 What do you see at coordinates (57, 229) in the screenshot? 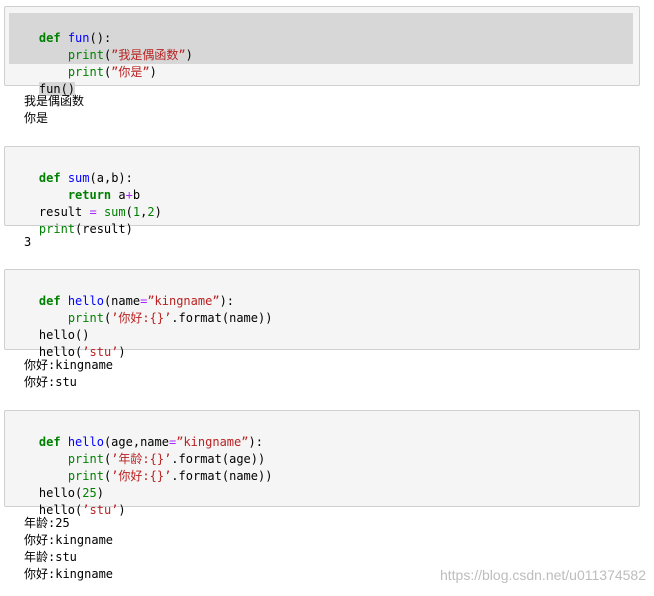
I see `builtin-print: print` at bounding box center [57, 229].